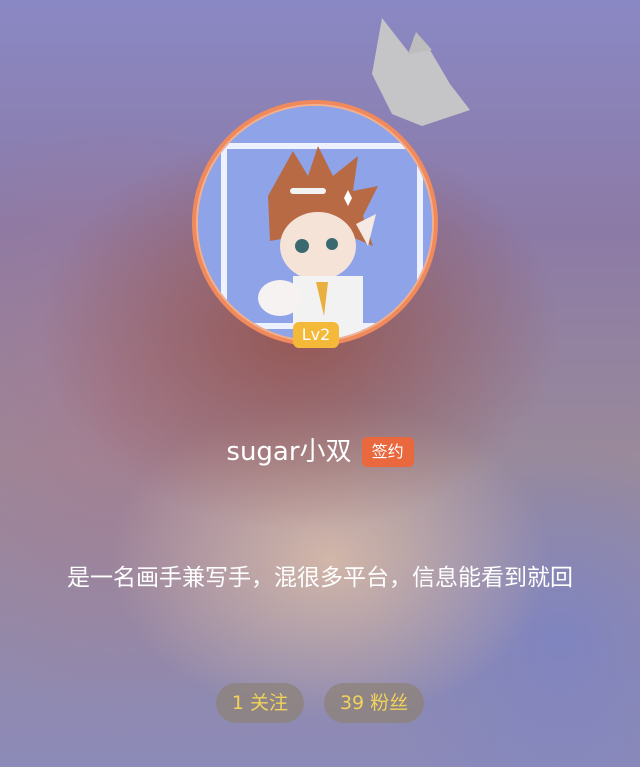 Image resolution: width=640 pixels, height=767 pixels. Describe the element at coordinates (387, 452) in the screenshot. I see `signed-badge: 签约` at that location.